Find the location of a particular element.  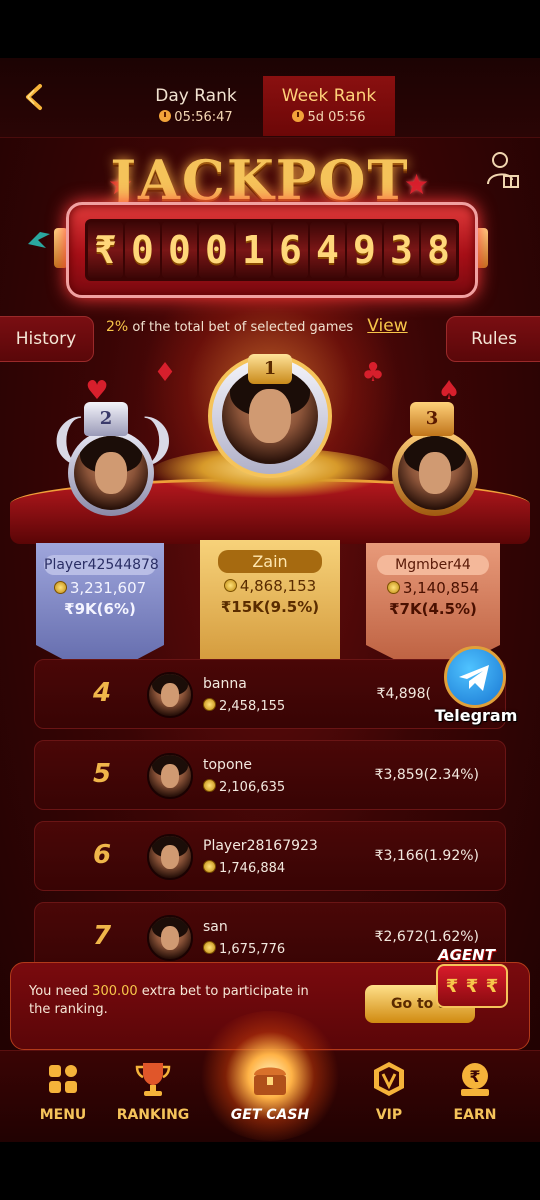

week-countdown: 5d 05:56 is located at coordinates (336, 117).